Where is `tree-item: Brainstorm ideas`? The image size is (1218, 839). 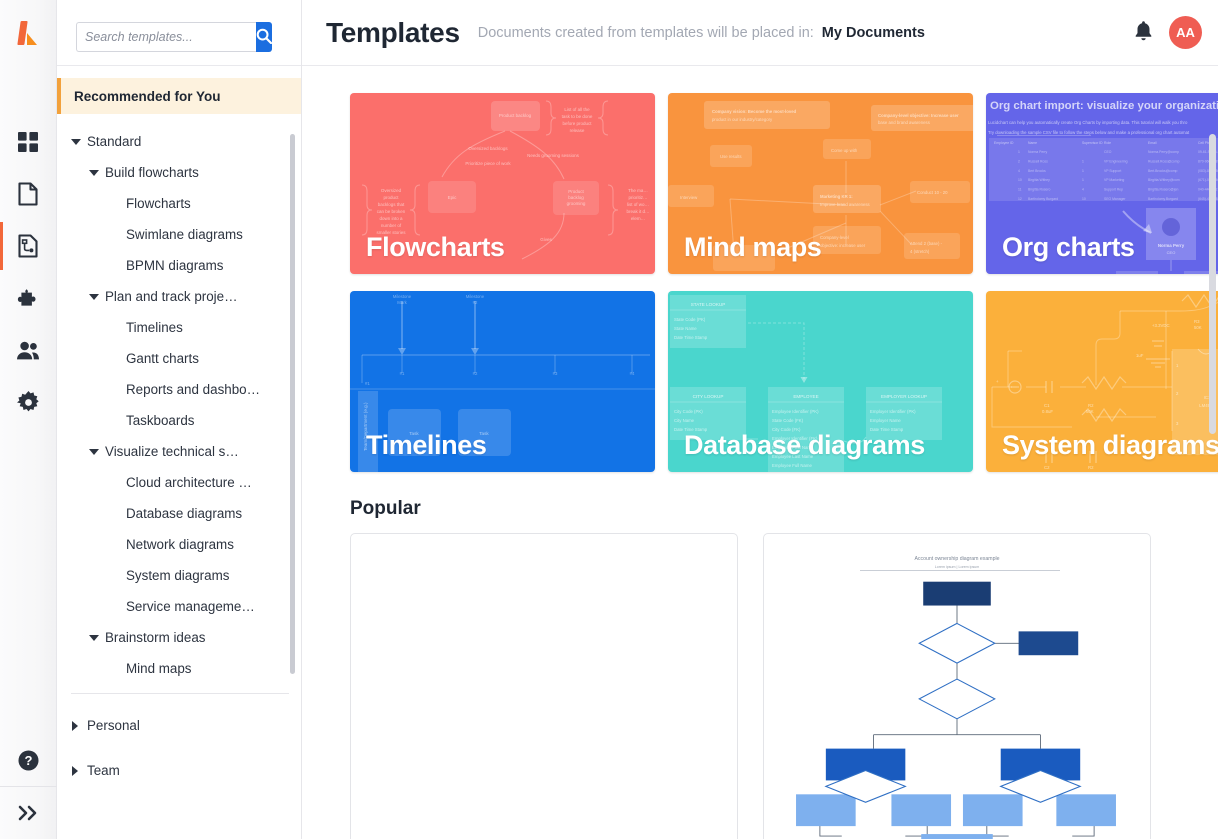
tree-item: Brainstorm ideas is located at coordinates (170, 637).